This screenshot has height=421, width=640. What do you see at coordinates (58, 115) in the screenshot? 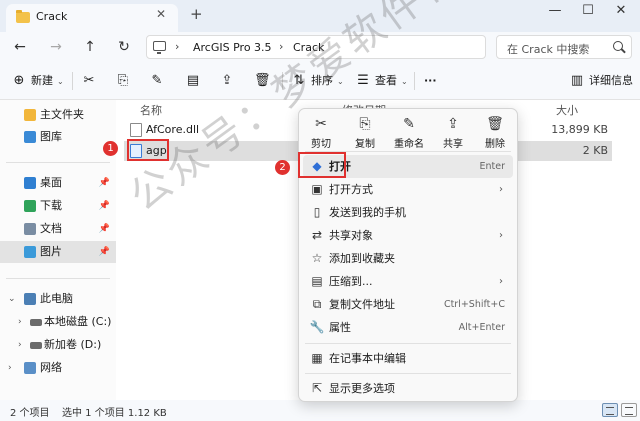
I see `sidebar-item-home: 主文件夹` at bounding box center [58, 115].